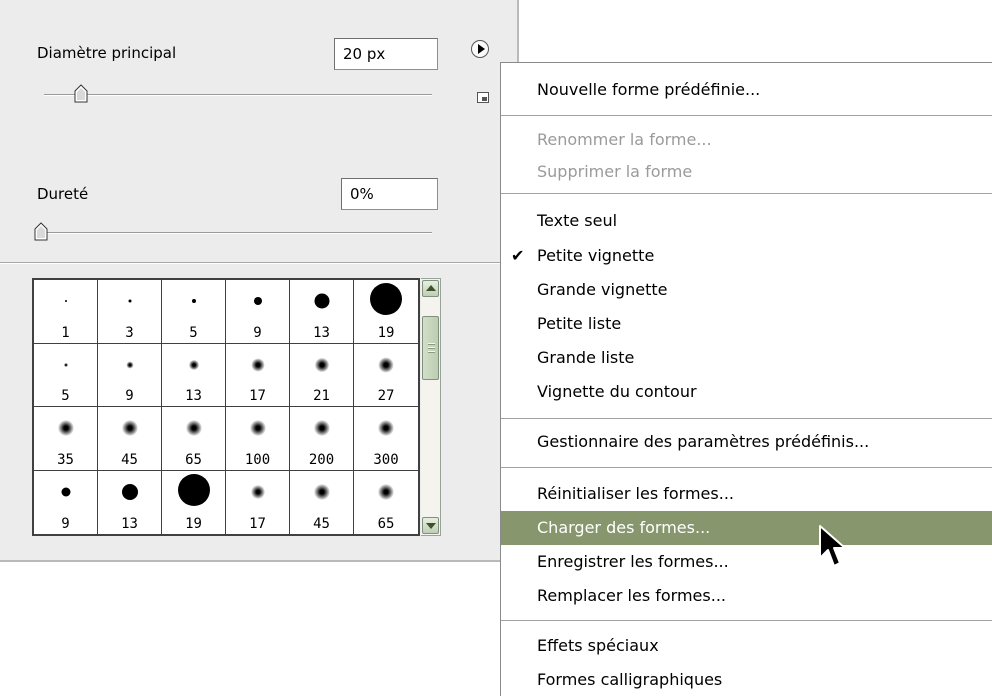  I want to click on master-diameter-input: 20 px, so click(386, 54).